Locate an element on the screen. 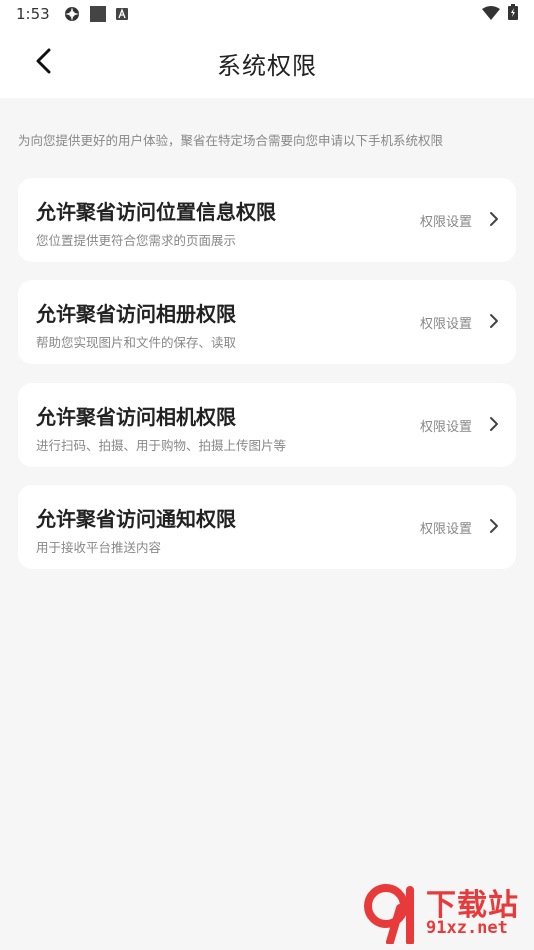  intro-text: 为向您提供更好的用户体验，聚省在特定场合需要向您申请以下手机系统权限 is located at coordinates (231, 140).